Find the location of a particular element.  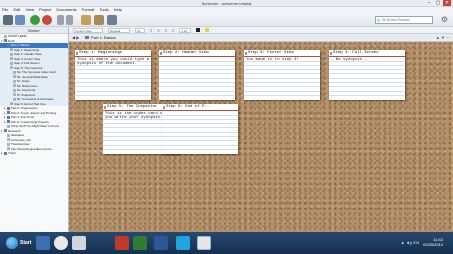

files-taskbar-icon is located at coordinates (79, 243).